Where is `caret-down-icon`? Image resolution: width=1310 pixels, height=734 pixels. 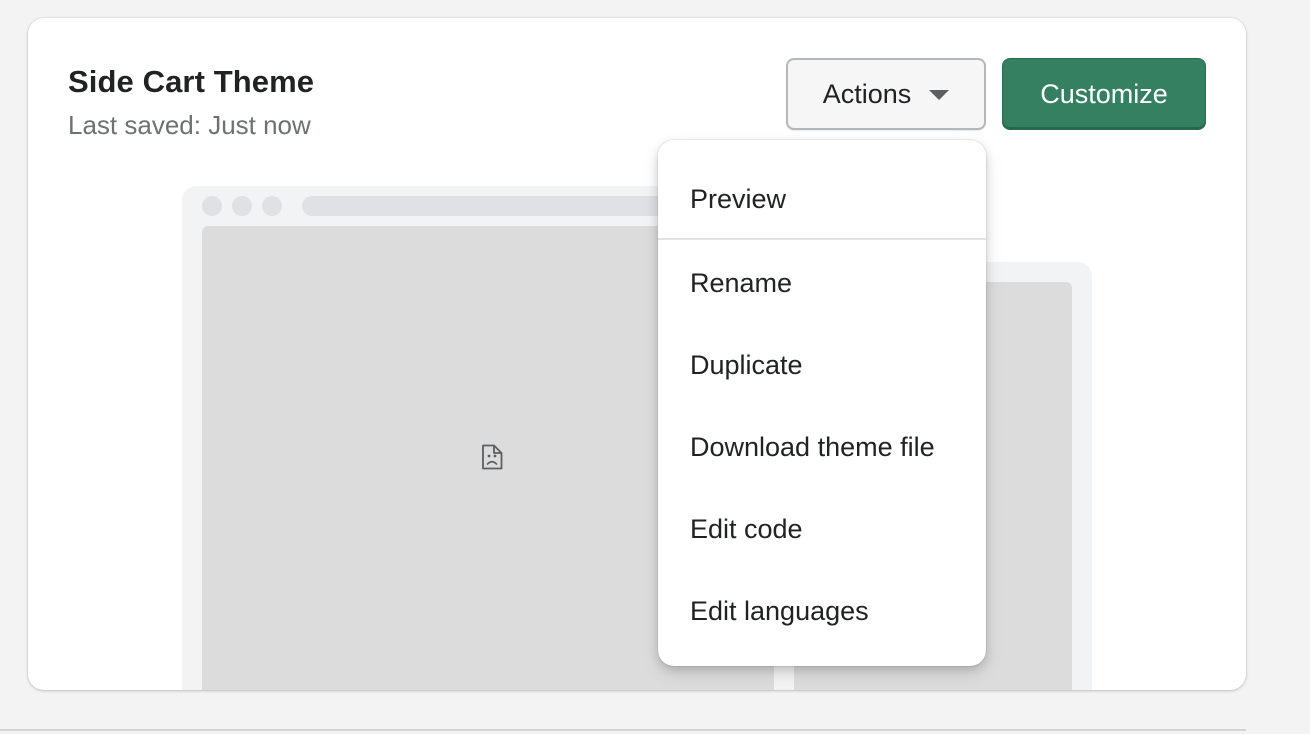 caret-down-icon is located at coordinates (939, 95).